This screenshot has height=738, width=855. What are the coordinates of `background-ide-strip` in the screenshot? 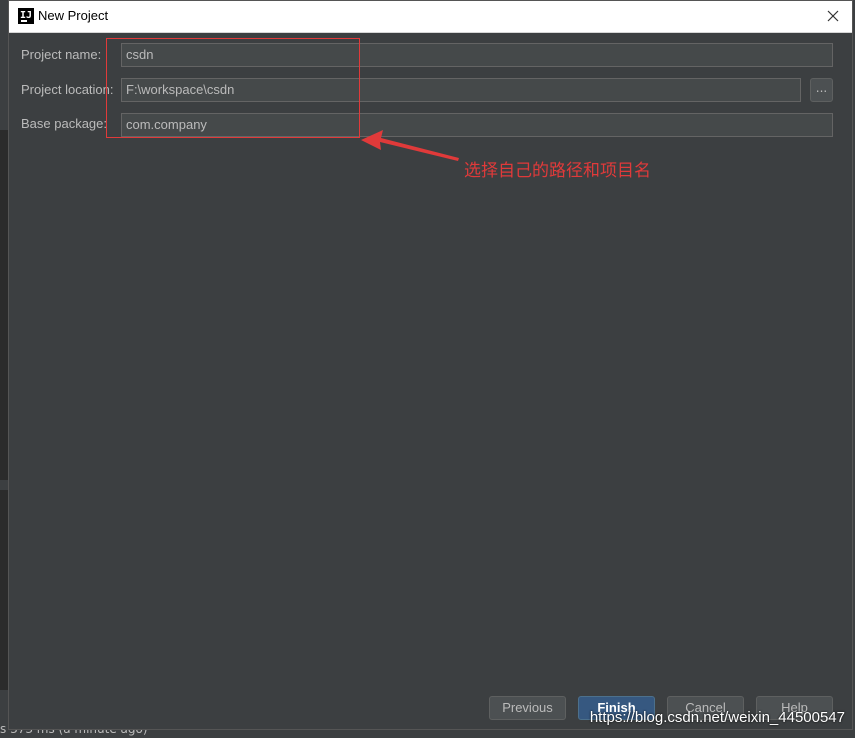 It's located at (4, 369).